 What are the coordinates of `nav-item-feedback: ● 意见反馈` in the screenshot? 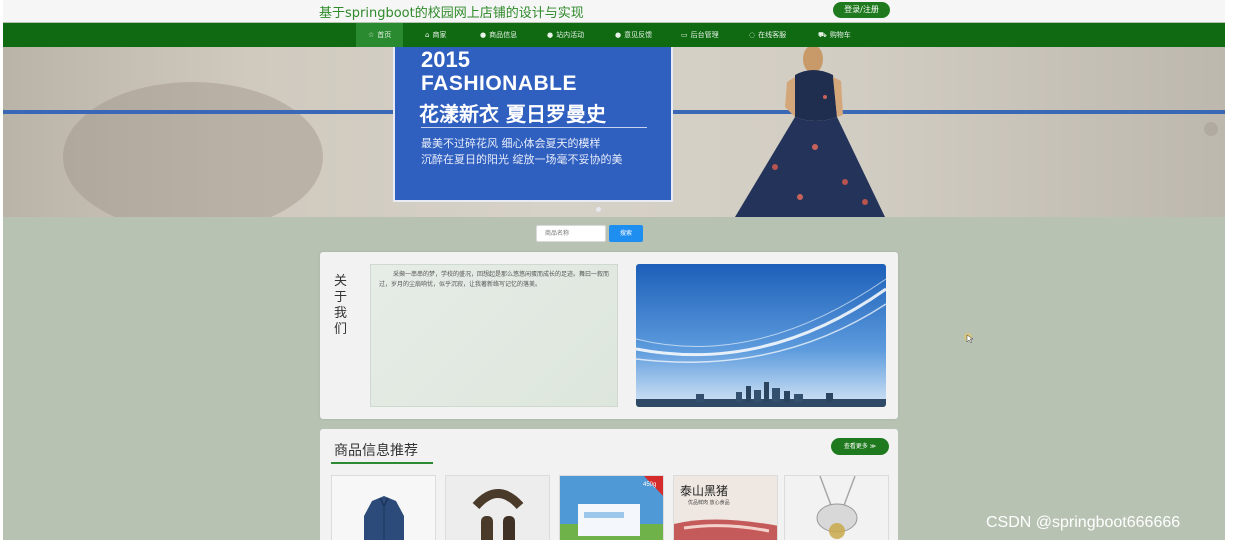 It's located at (633, 35).